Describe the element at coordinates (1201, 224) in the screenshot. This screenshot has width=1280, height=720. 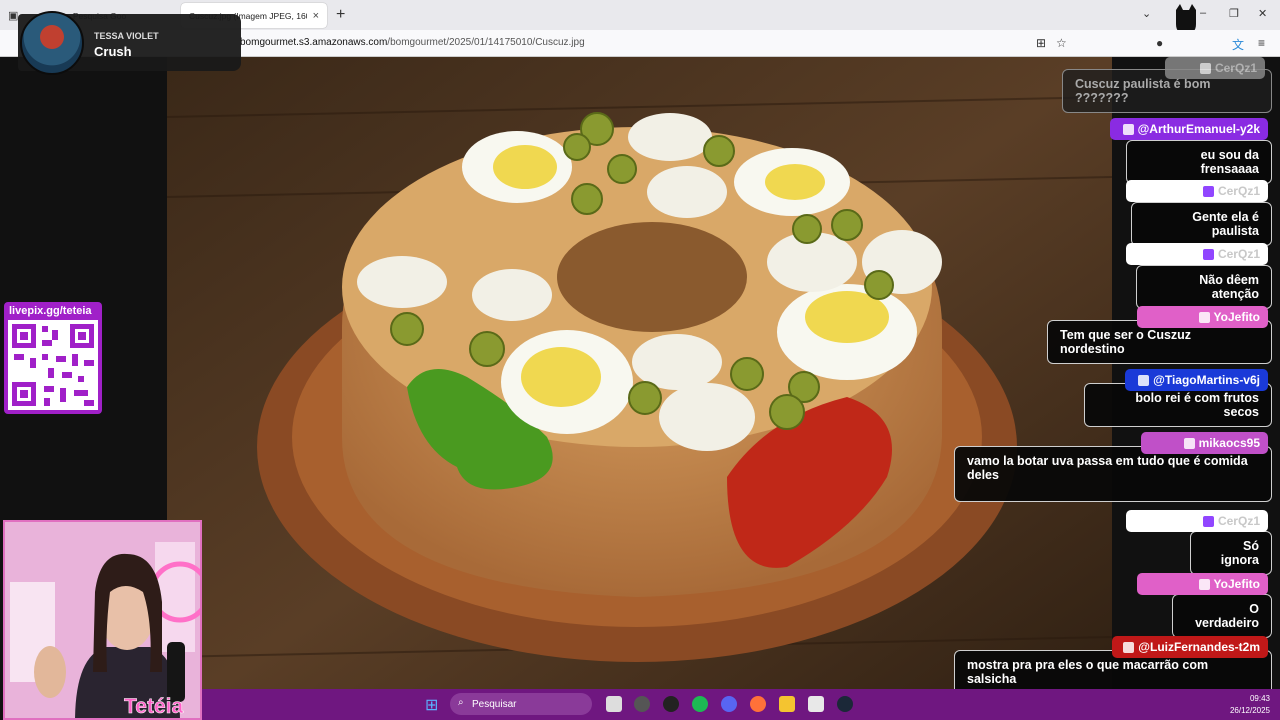
I see `chat-message: Gente ela é paulista` at that location.